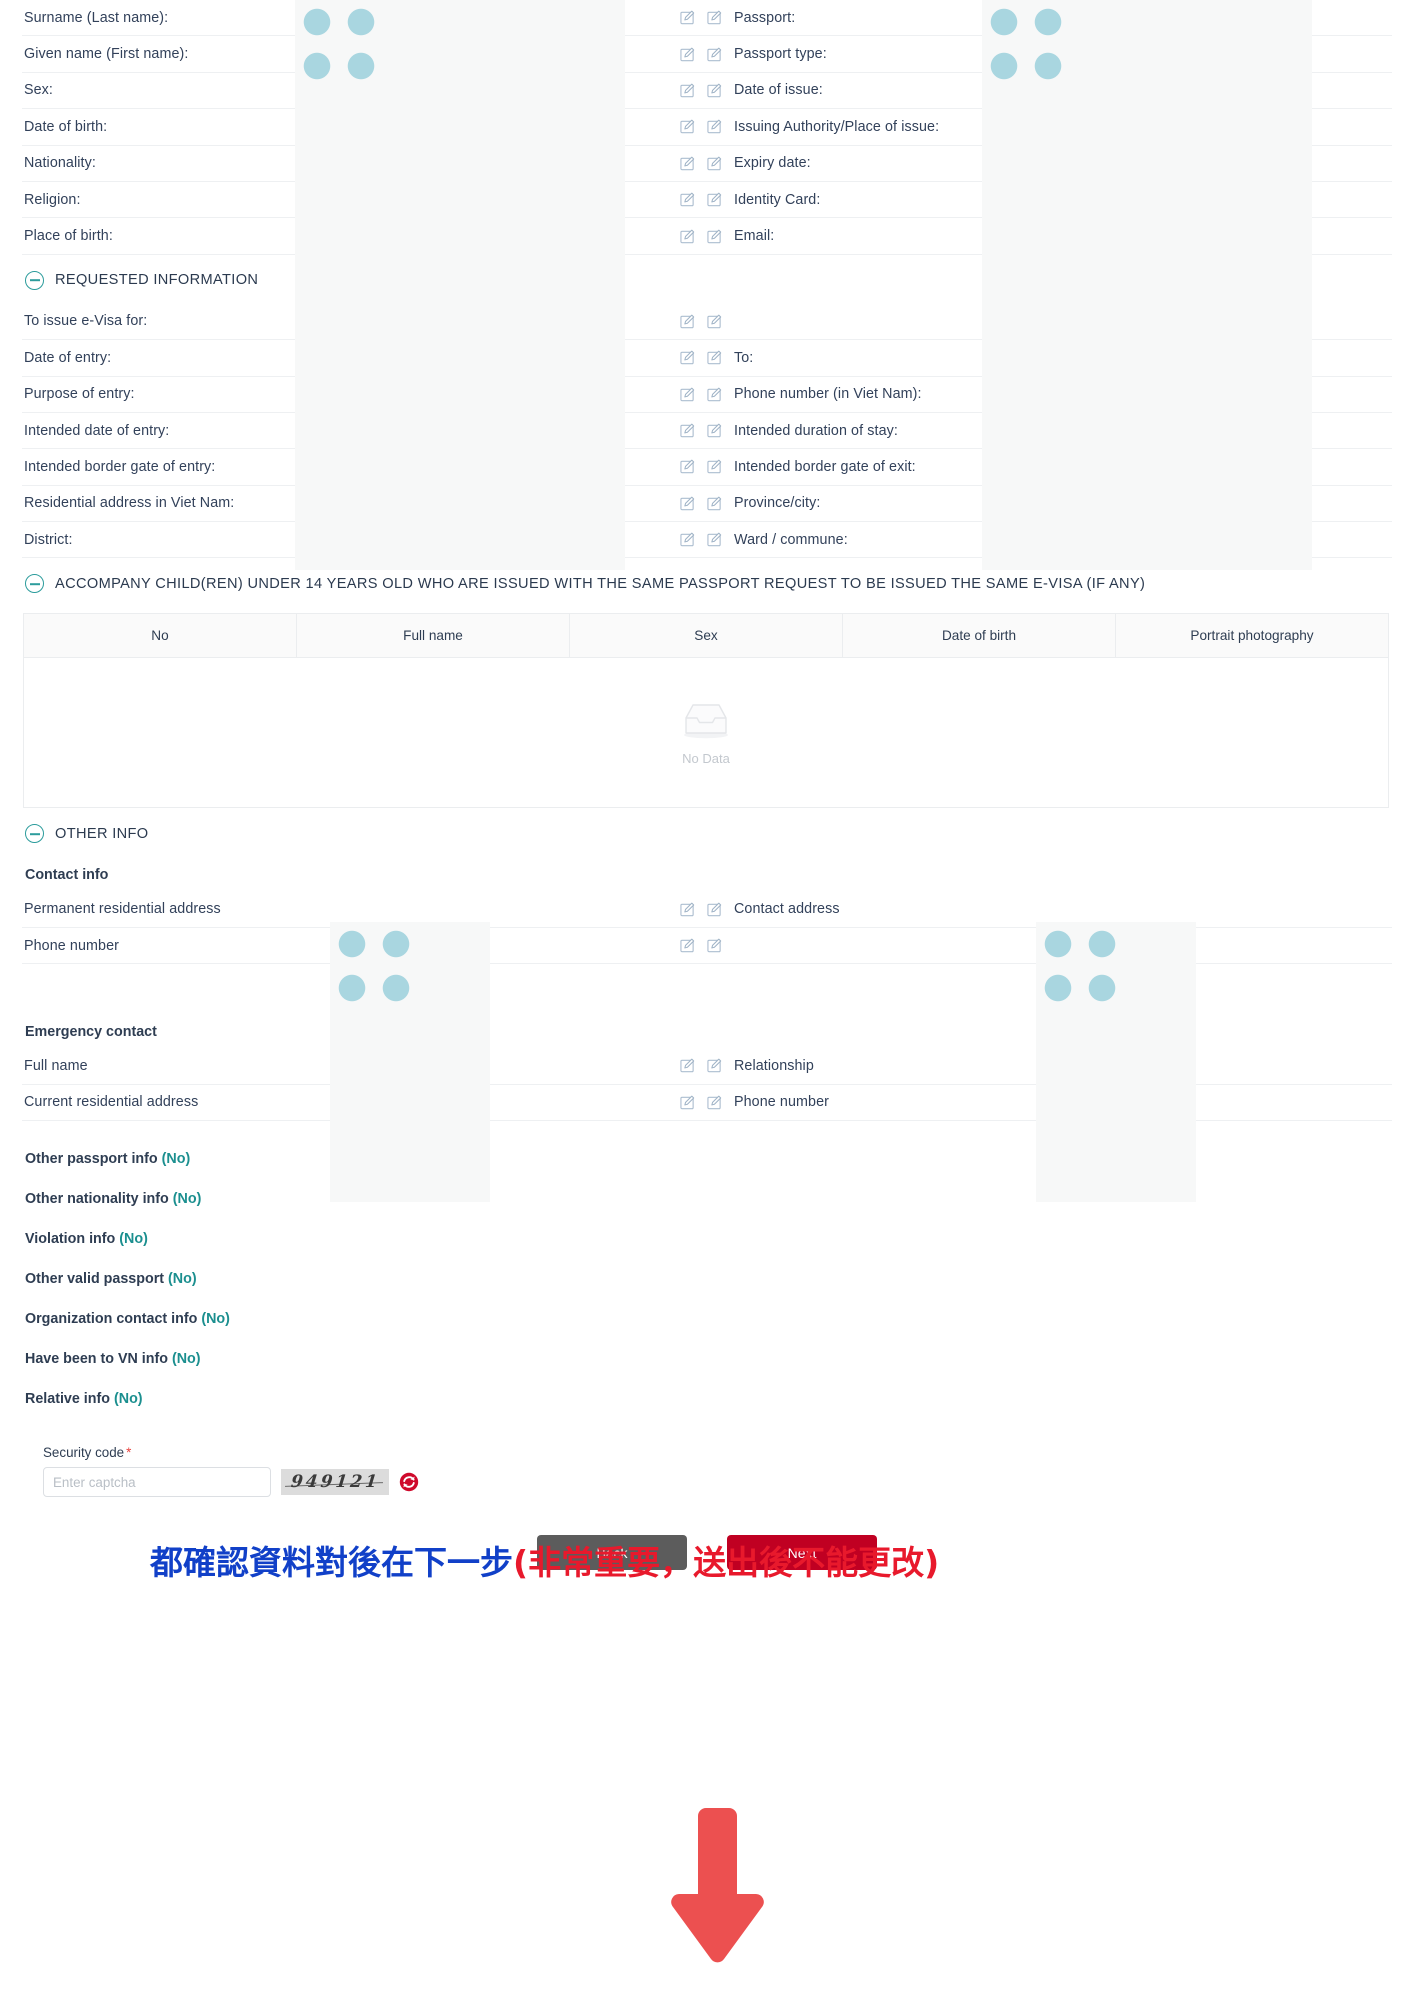 This screenshot has height=2000, width=1414. I want to click on form-field-row: Full name, so click(364, 1066).